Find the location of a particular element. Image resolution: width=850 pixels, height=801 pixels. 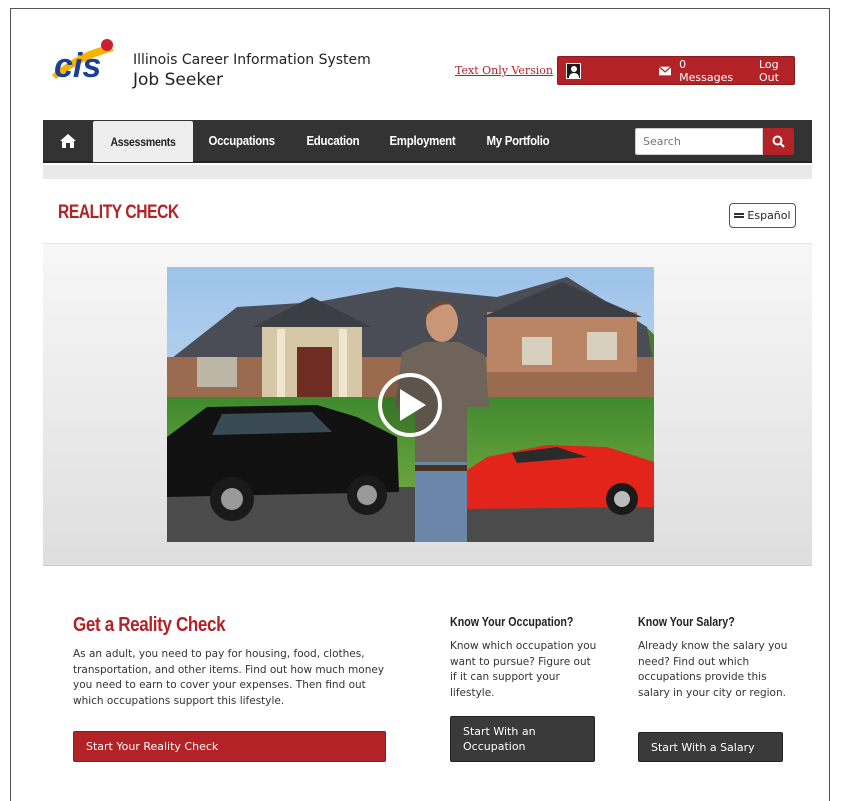

home-icon is located at coordinates (68, 140).